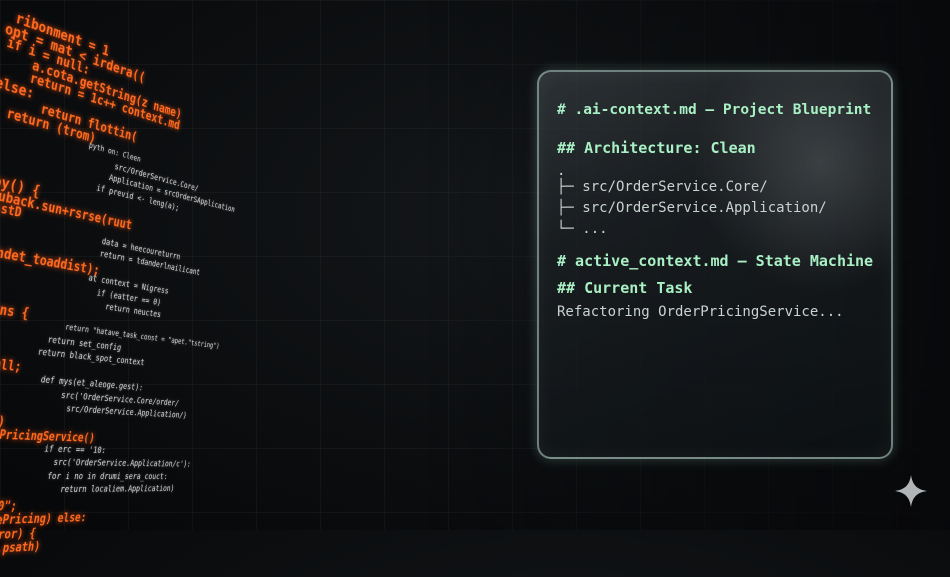  Describe the element at coordinates (122, 464) in the screenshot. I see `code-line: src('OrderService.Application/c'):` at that location.